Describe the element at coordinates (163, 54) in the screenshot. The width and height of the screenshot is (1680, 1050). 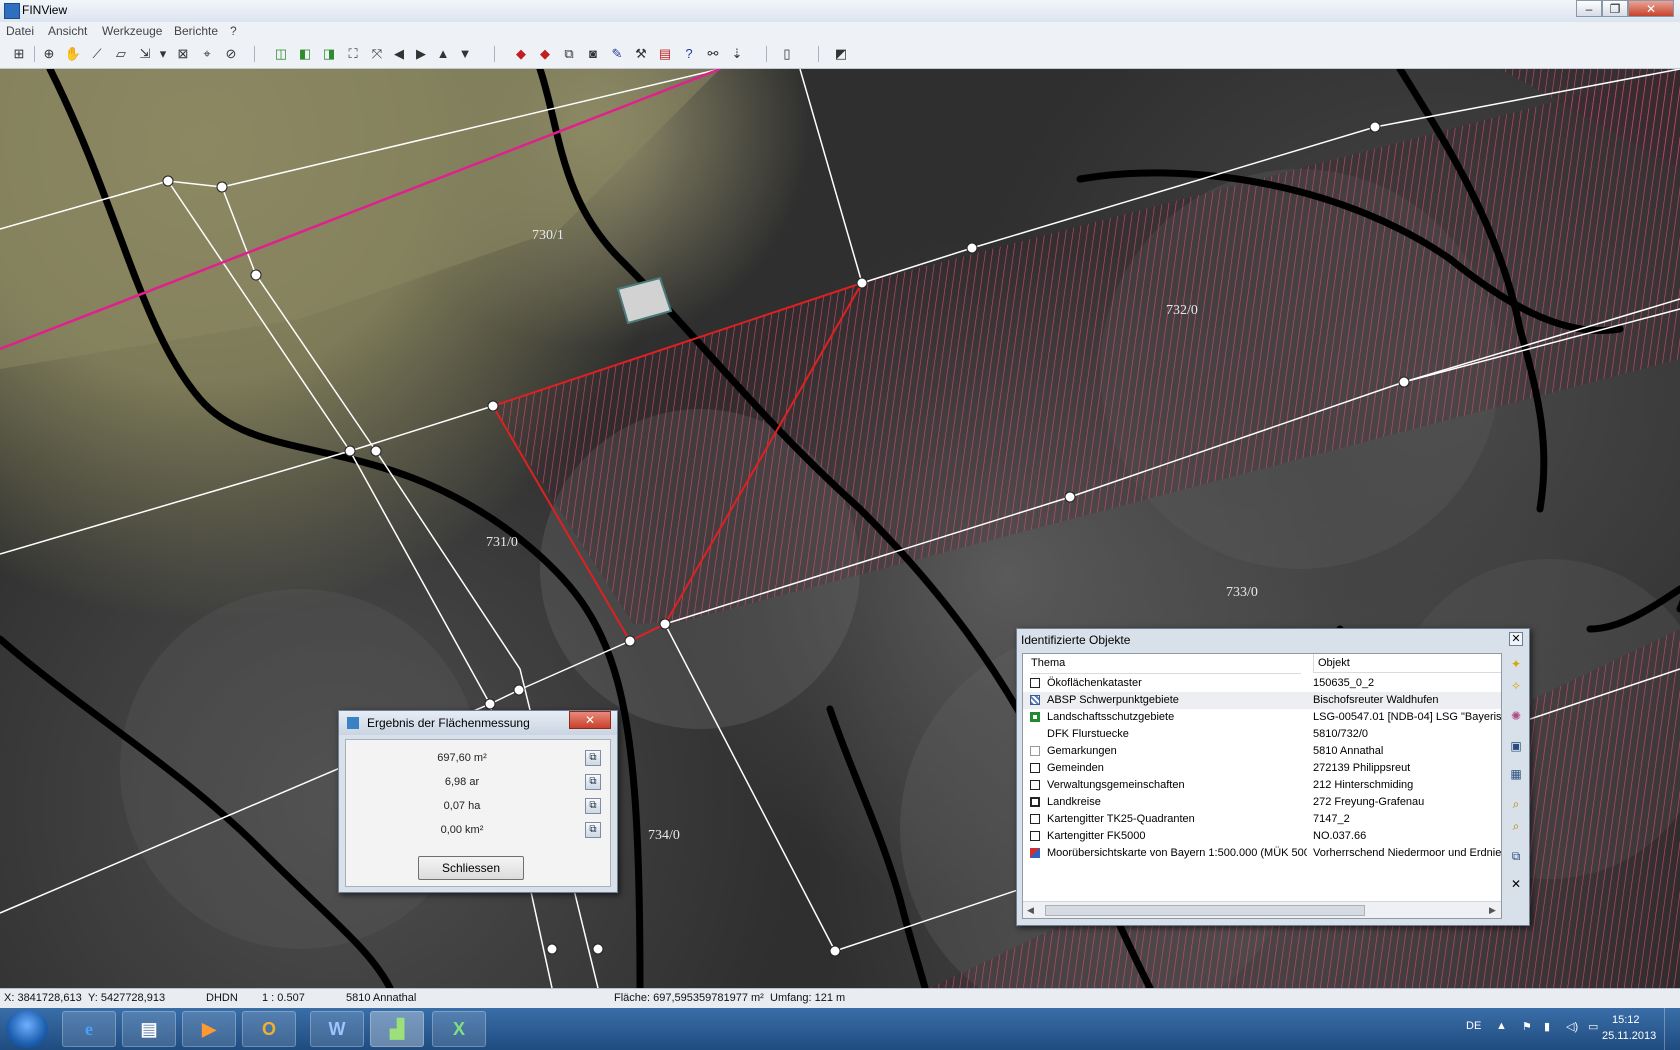
I see `dropdown-arrow-icon: ▾` at that location.